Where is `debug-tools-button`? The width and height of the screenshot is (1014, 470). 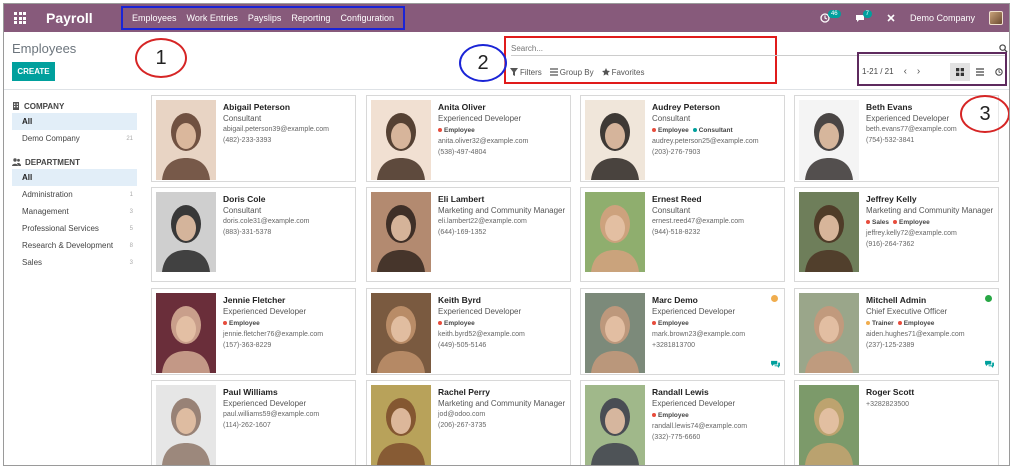 debug-tools-button is located at coordinates (891, 18).